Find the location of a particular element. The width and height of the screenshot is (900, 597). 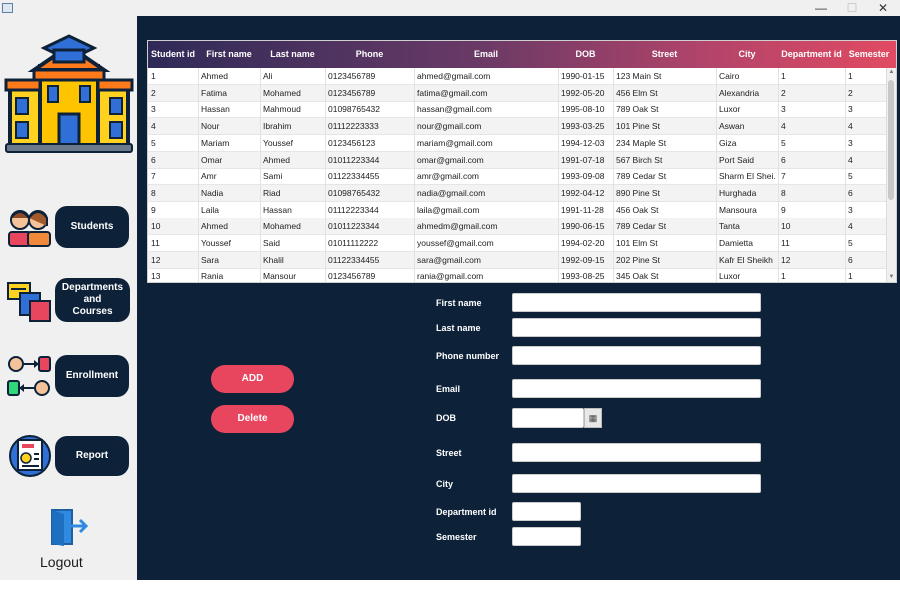

table-cell: mariam@gmail.com is located at coordinates (455, 142).